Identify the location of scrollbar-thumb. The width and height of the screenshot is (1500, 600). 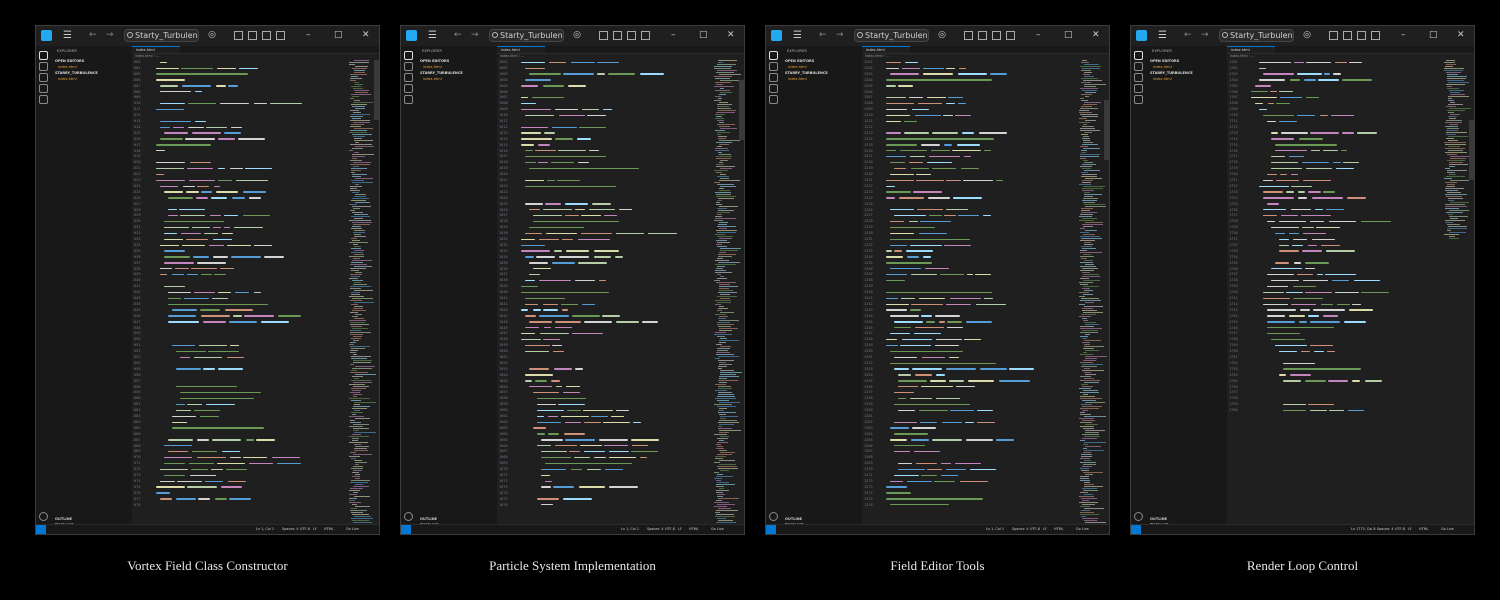
(1471, 150).